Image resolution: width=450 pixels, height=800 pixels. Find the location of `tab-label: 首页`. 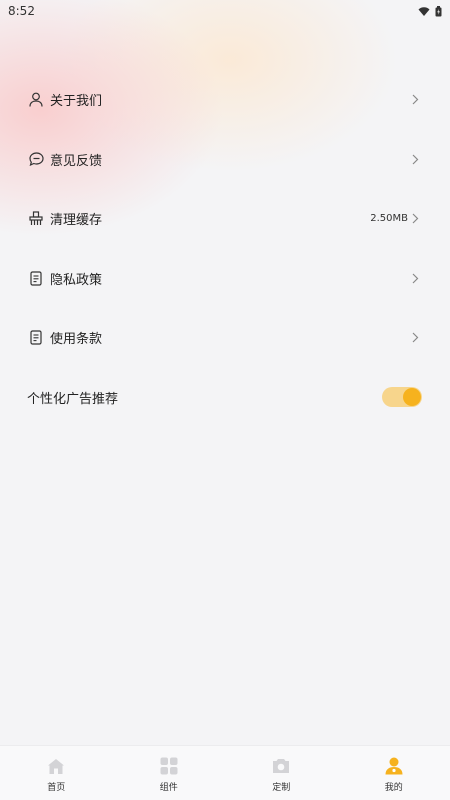

tab-label: 首页 is located at coordinates (56, 788).